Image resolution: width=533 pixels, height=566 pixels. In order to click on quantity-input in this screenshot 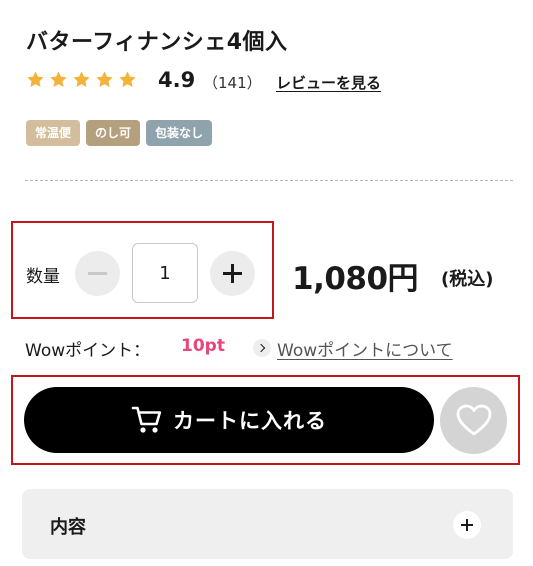, I will do `click(165, 273)`.